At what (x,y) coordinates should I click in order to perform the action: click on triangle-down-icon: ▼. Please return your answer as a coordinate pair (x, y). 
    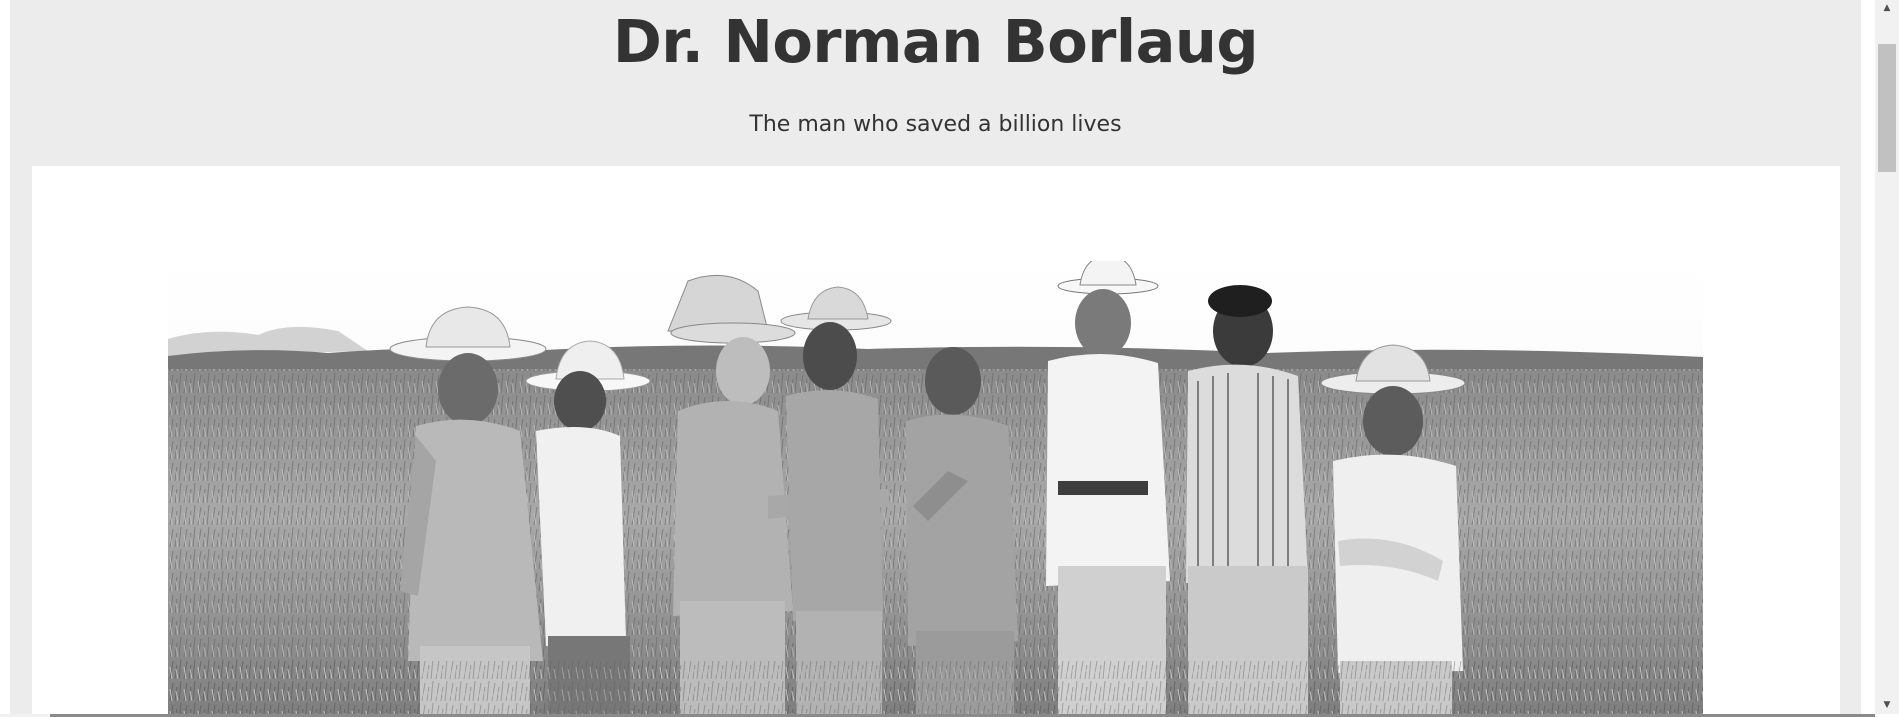
    Looking at the image, I should click on (1887, 705).